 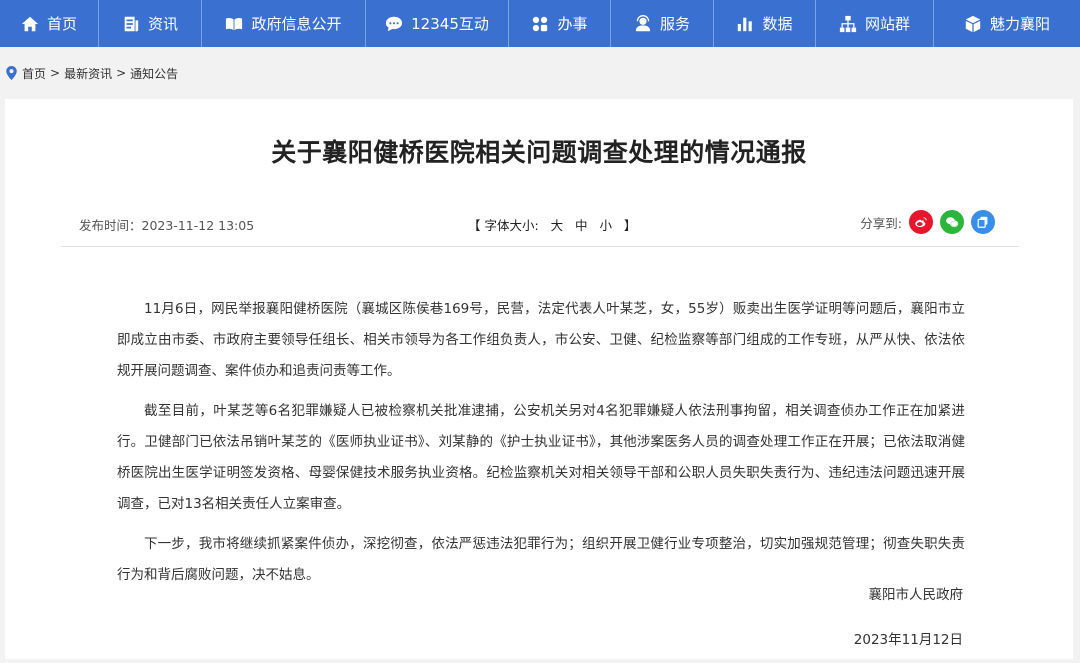 What do you see at coordinates (777, 24) in the screenshot?
I see `nav-item-label: 数据` at bounding box center [777, 24].